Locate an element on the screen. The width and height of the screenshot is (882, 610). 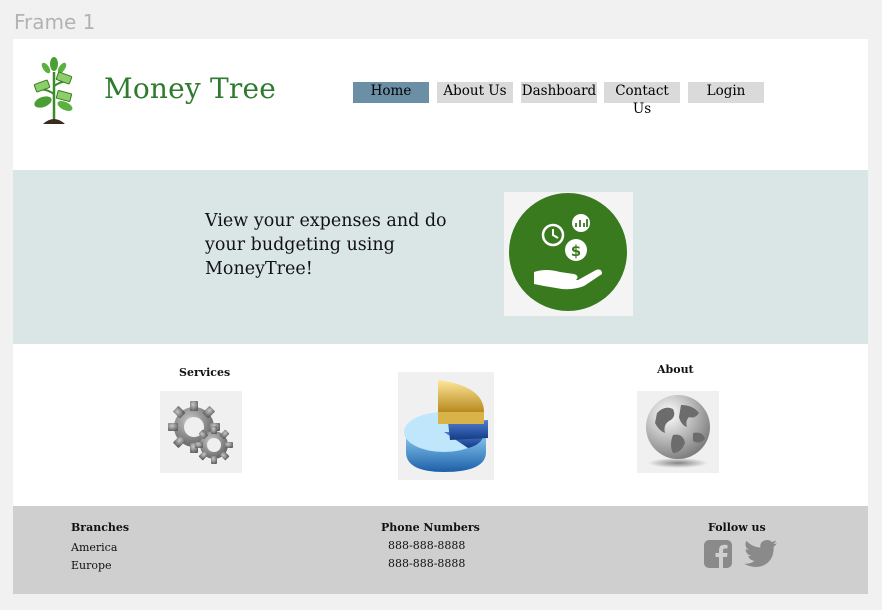
nav-contact-us: Contact Us is located at coordinates (642, 99).